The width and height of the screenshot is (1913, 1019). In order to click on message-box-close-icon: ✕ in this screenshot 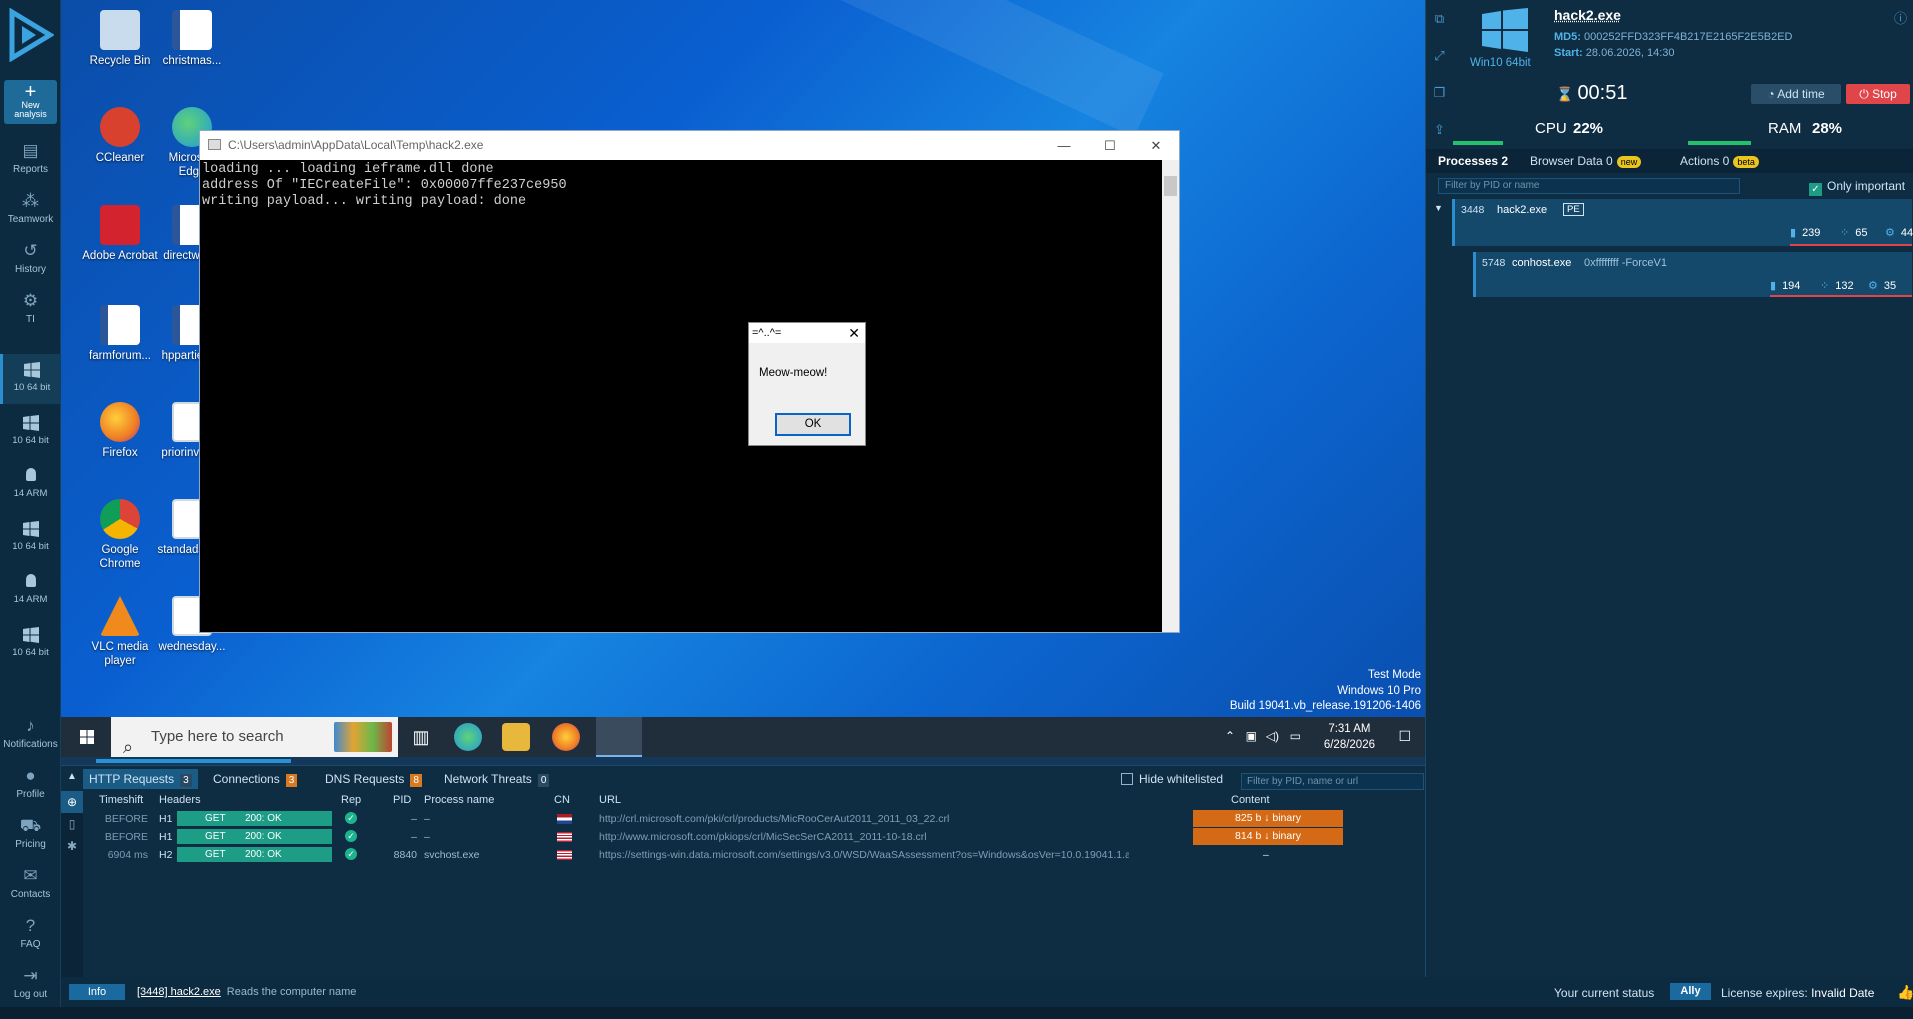, I will do `click(854, 333)`.